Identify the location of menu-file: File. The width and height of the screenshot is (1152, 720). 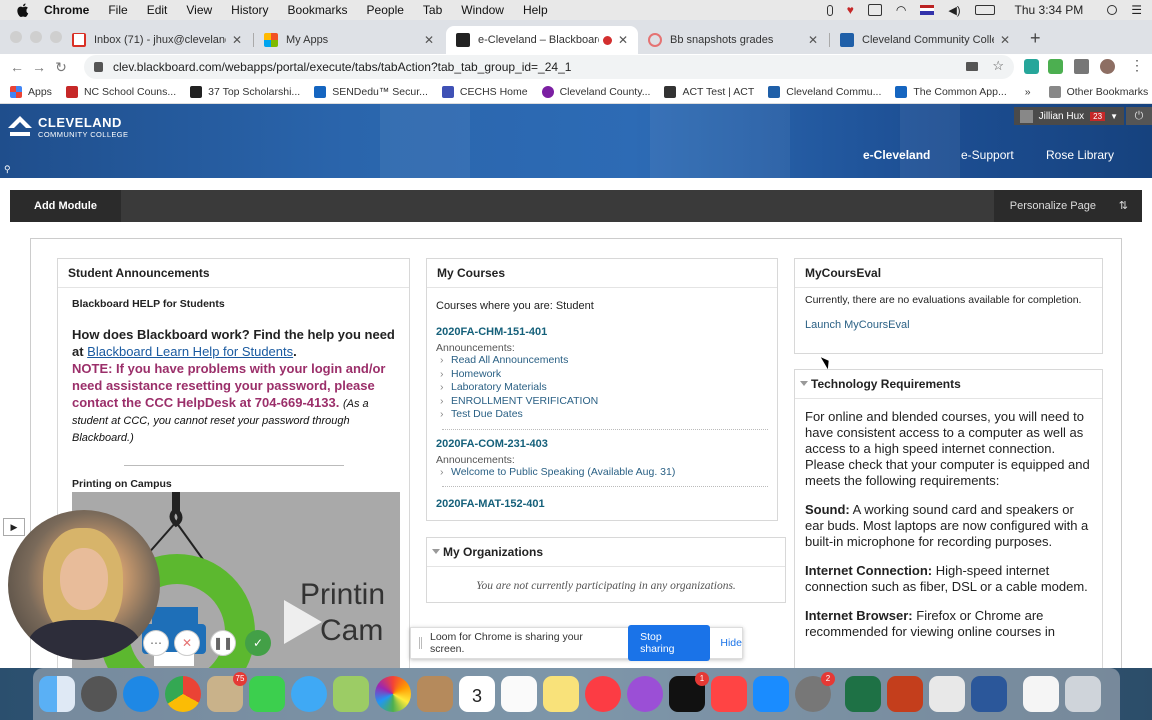
(117, 10).